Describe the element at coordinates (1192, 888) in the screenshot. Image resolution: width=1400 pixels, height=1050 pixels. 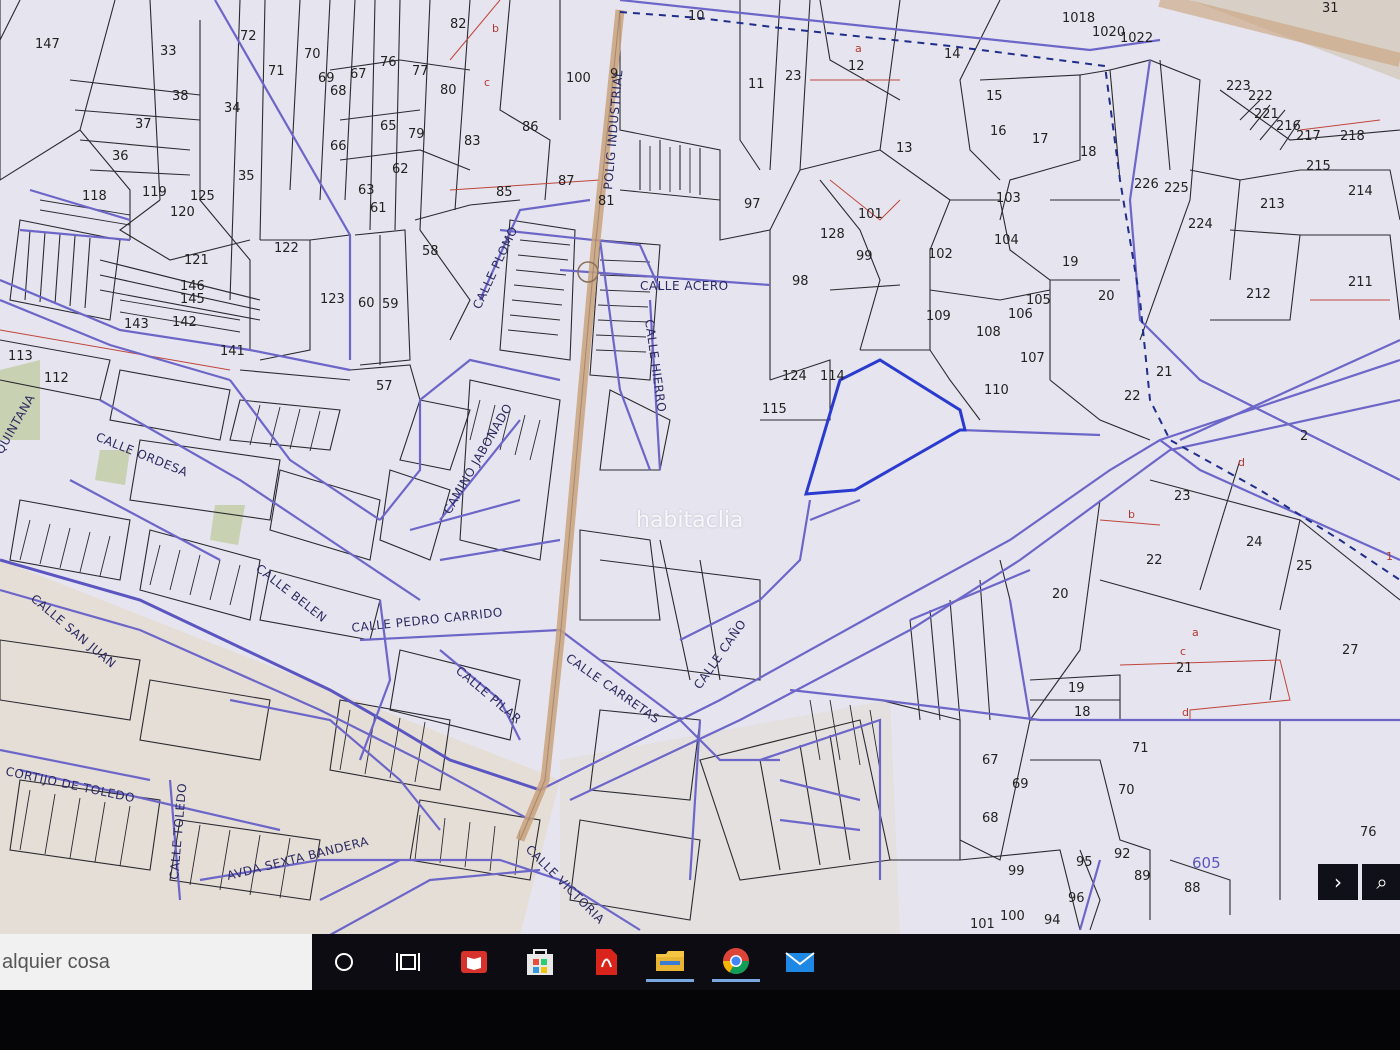
I see `svg-text: 88` at that location.